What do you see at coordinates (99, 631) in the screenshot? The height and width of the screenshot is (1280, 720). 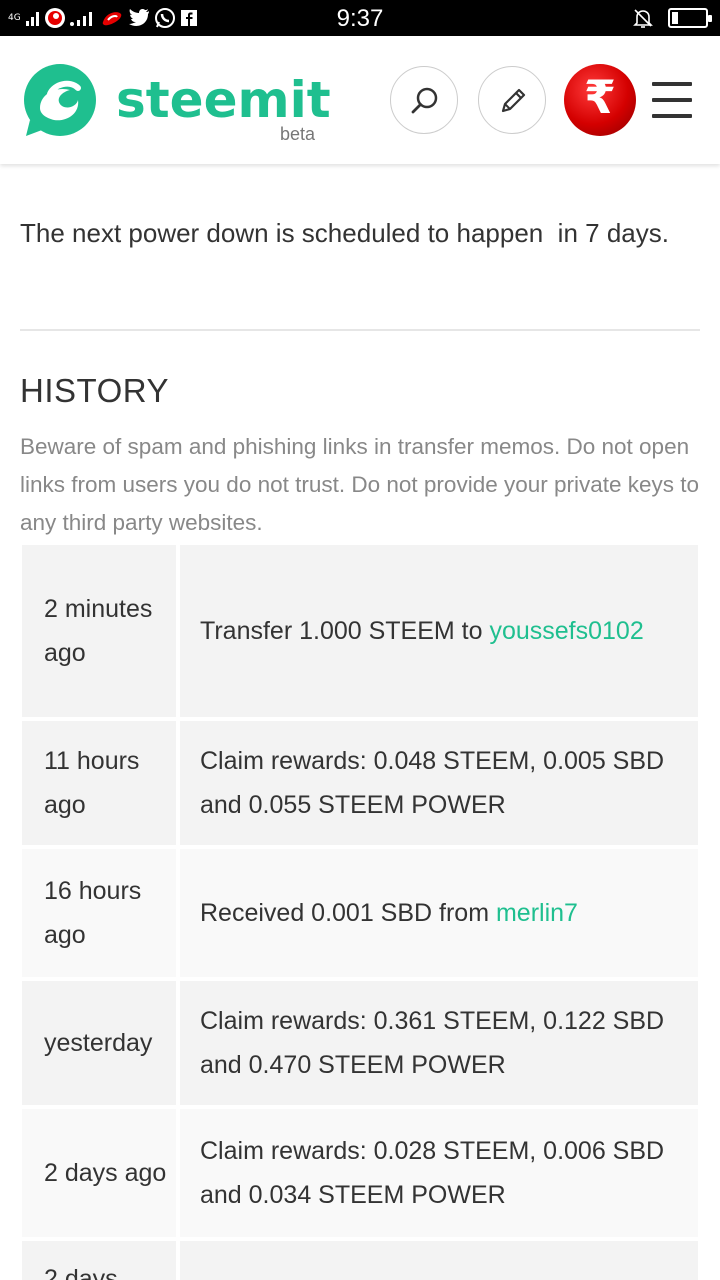 I see `history-time: 2 minutes ago` at bounding box center [99, 631].